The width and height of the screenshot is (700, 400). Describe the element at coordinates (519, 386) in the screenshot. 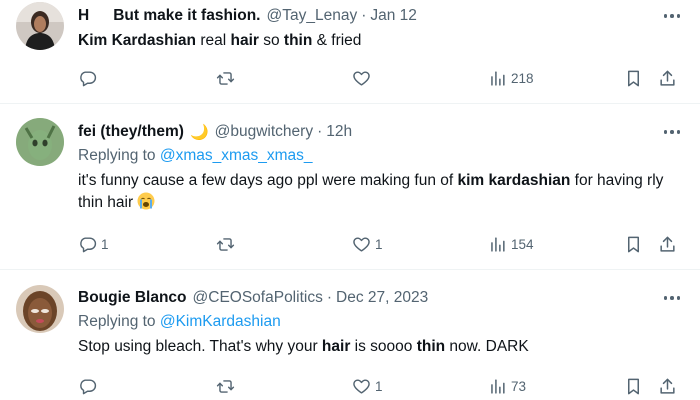

I see `views-count: 73` at that location.